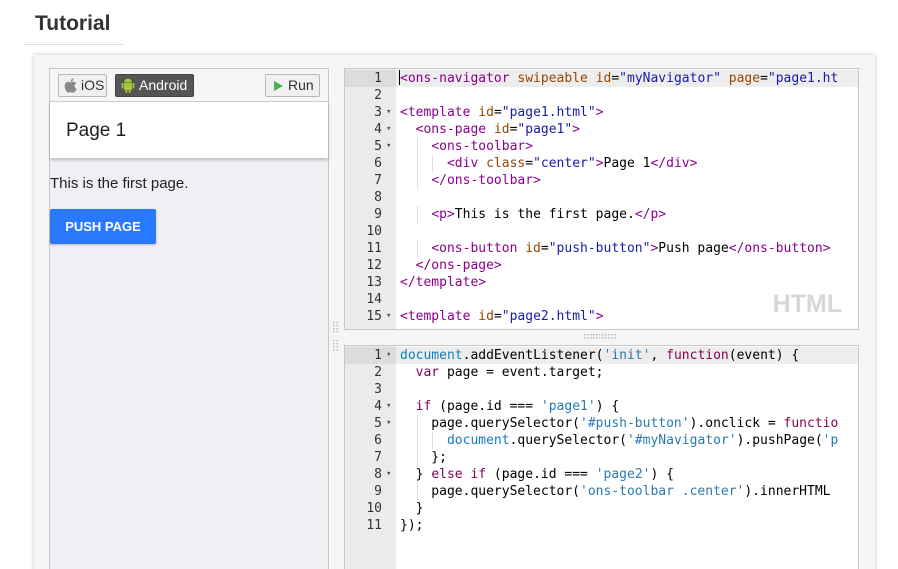 This screenshot has height=569, width=898. I want to click on android-tab: Android, so click(154, 85).